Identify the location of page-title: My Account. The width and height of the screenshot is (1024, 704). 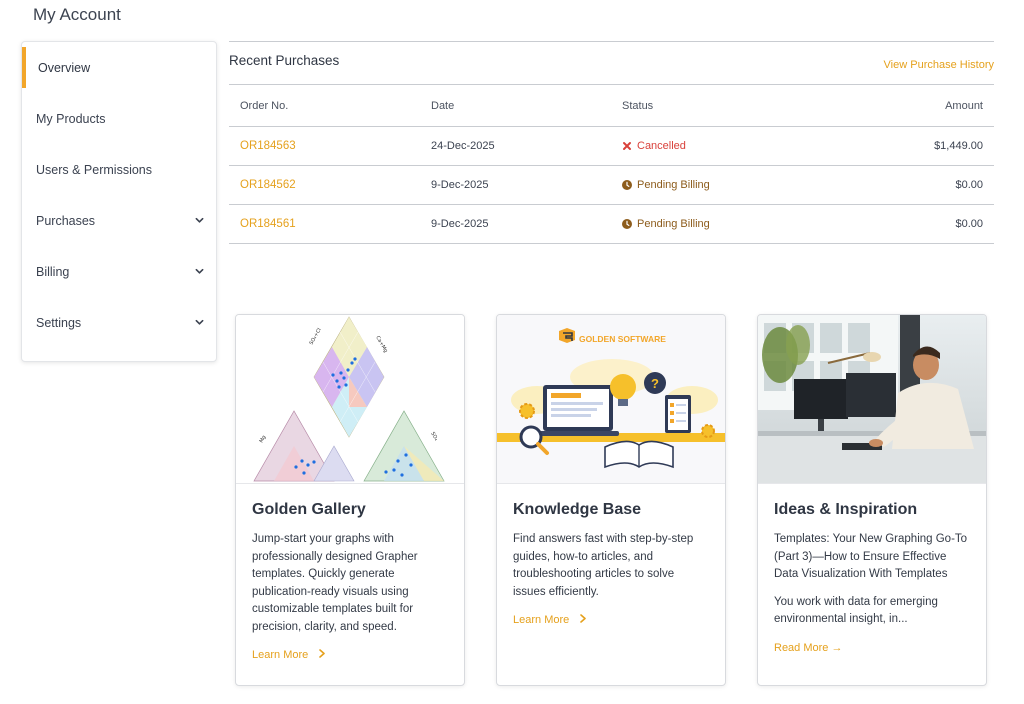
(77, 14).